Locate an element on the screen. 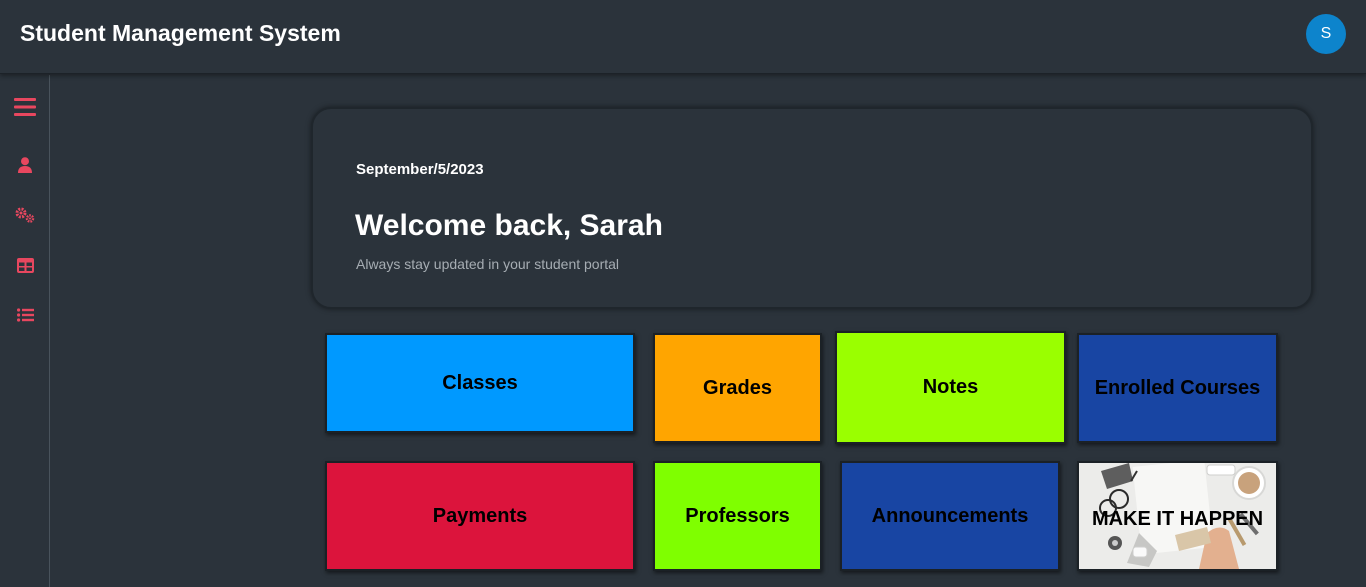 Image resolution: width=1366 pixels, height=587 pixels. top-bar: Student Management System S is located at coordinates (683, 37).